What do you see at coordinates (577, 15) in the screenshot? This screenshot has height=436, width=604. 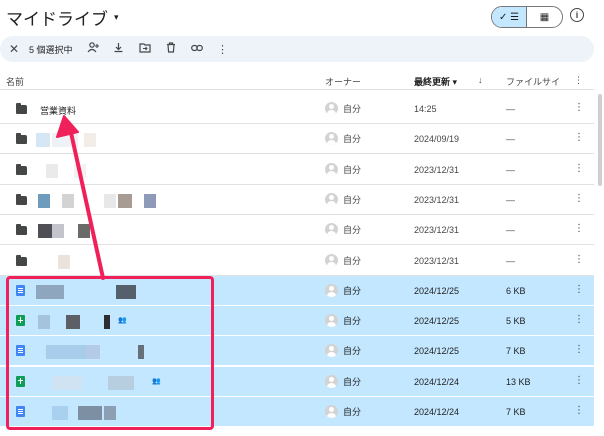 I see `info-icon: i` at bounding box center [577, 15].